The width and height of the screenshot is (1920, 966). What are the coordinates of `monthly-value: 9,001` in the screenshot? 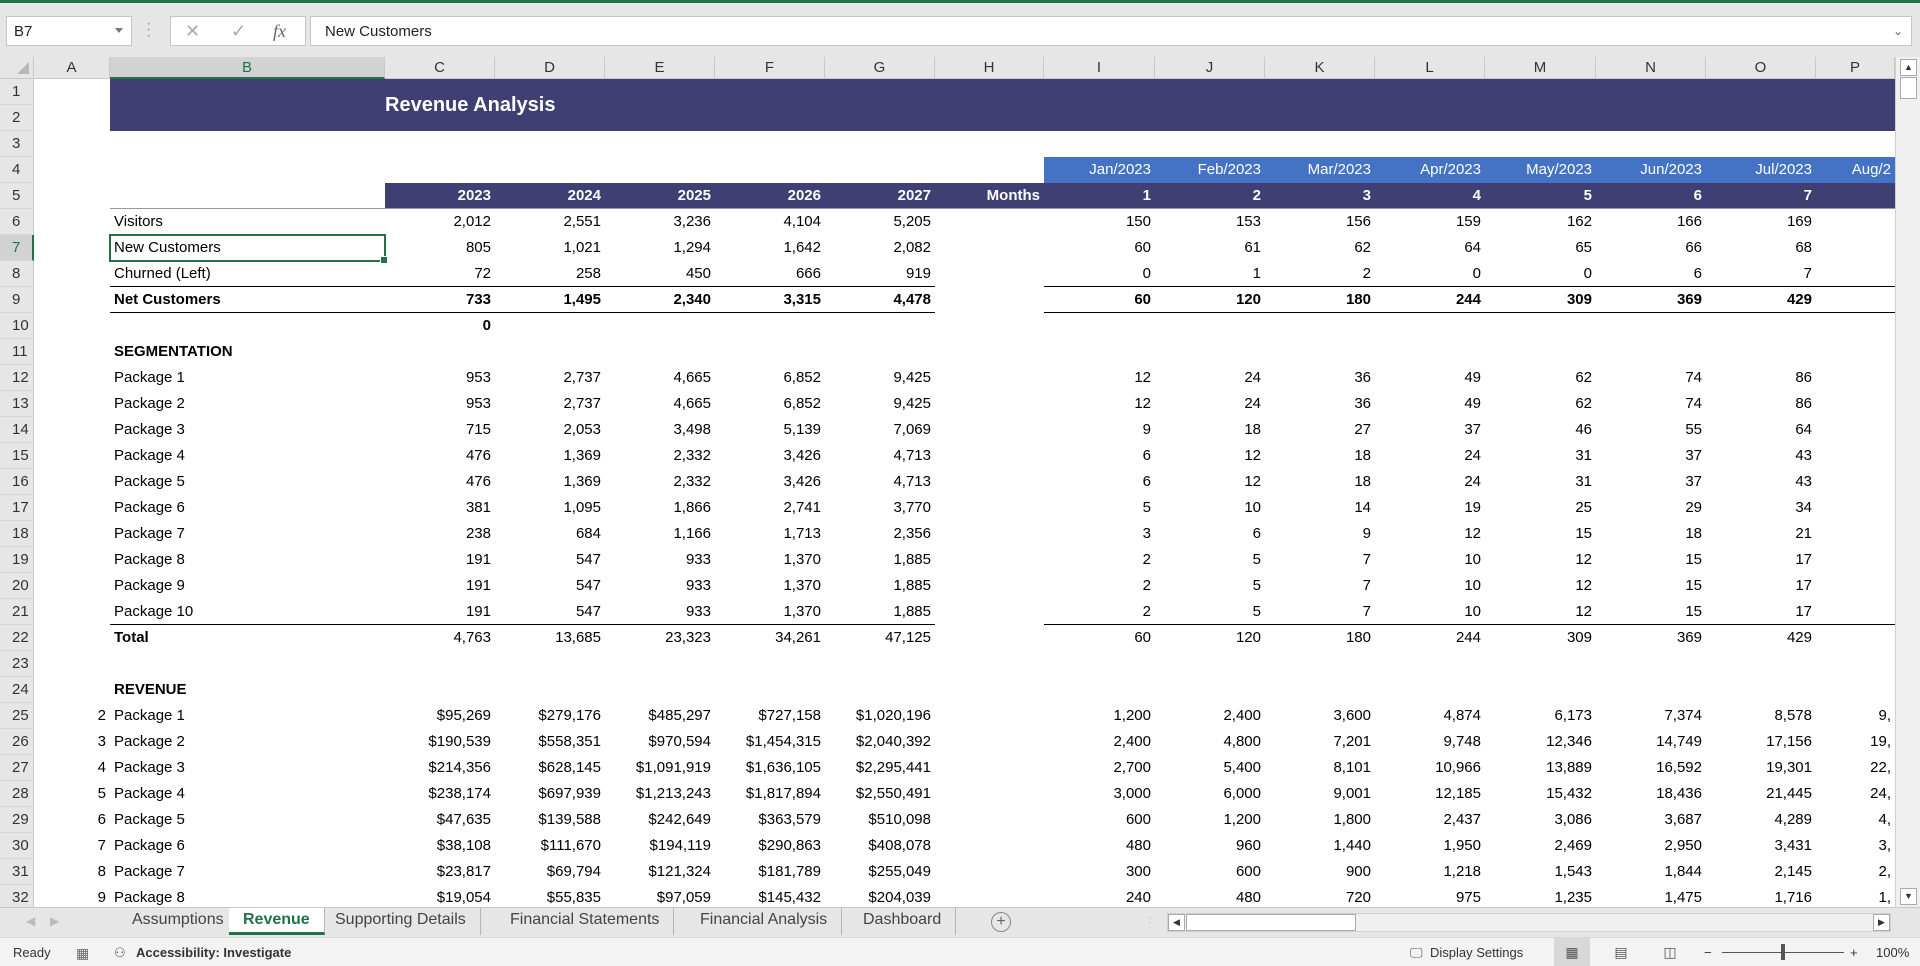 It's located at (1320, 794).